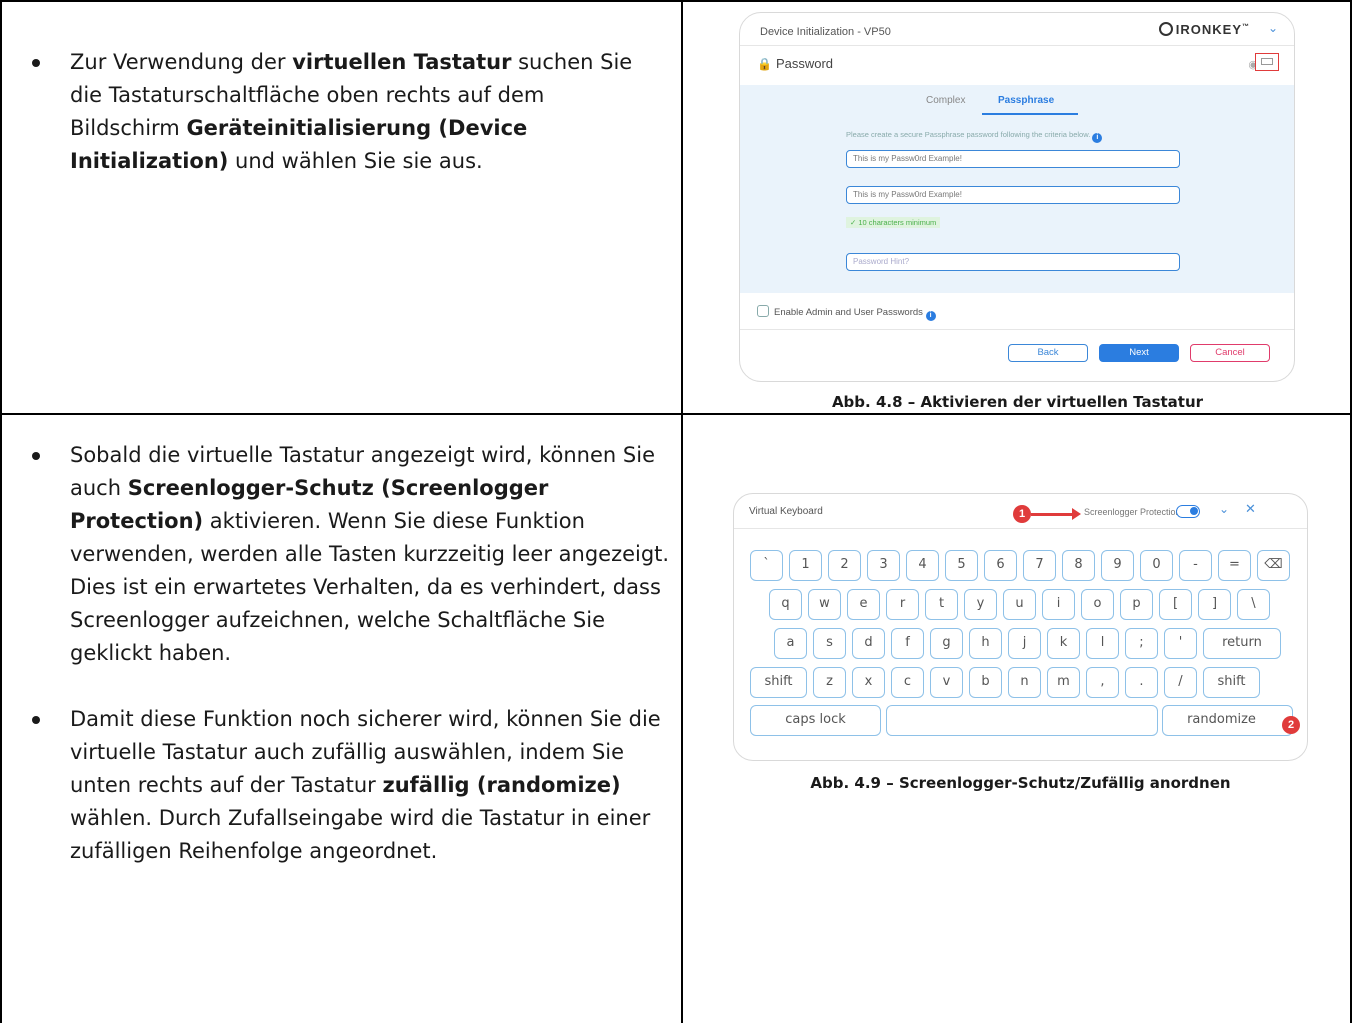 The width and height of the screenshot is (1352, 1023). Describe the element at coordinates (1000, 565) in the screenshot. I see `keyboard-key: 6` at that location.